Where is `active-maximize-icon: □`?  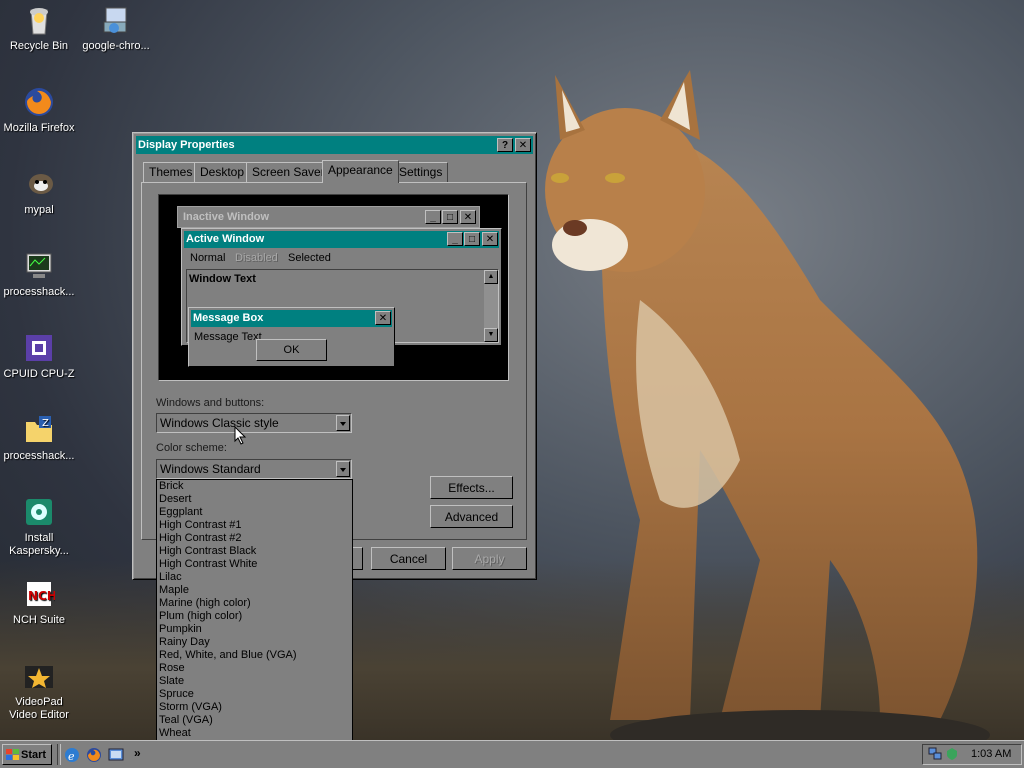
active-maximize-icon: □ is located at coordinates (472, 239).